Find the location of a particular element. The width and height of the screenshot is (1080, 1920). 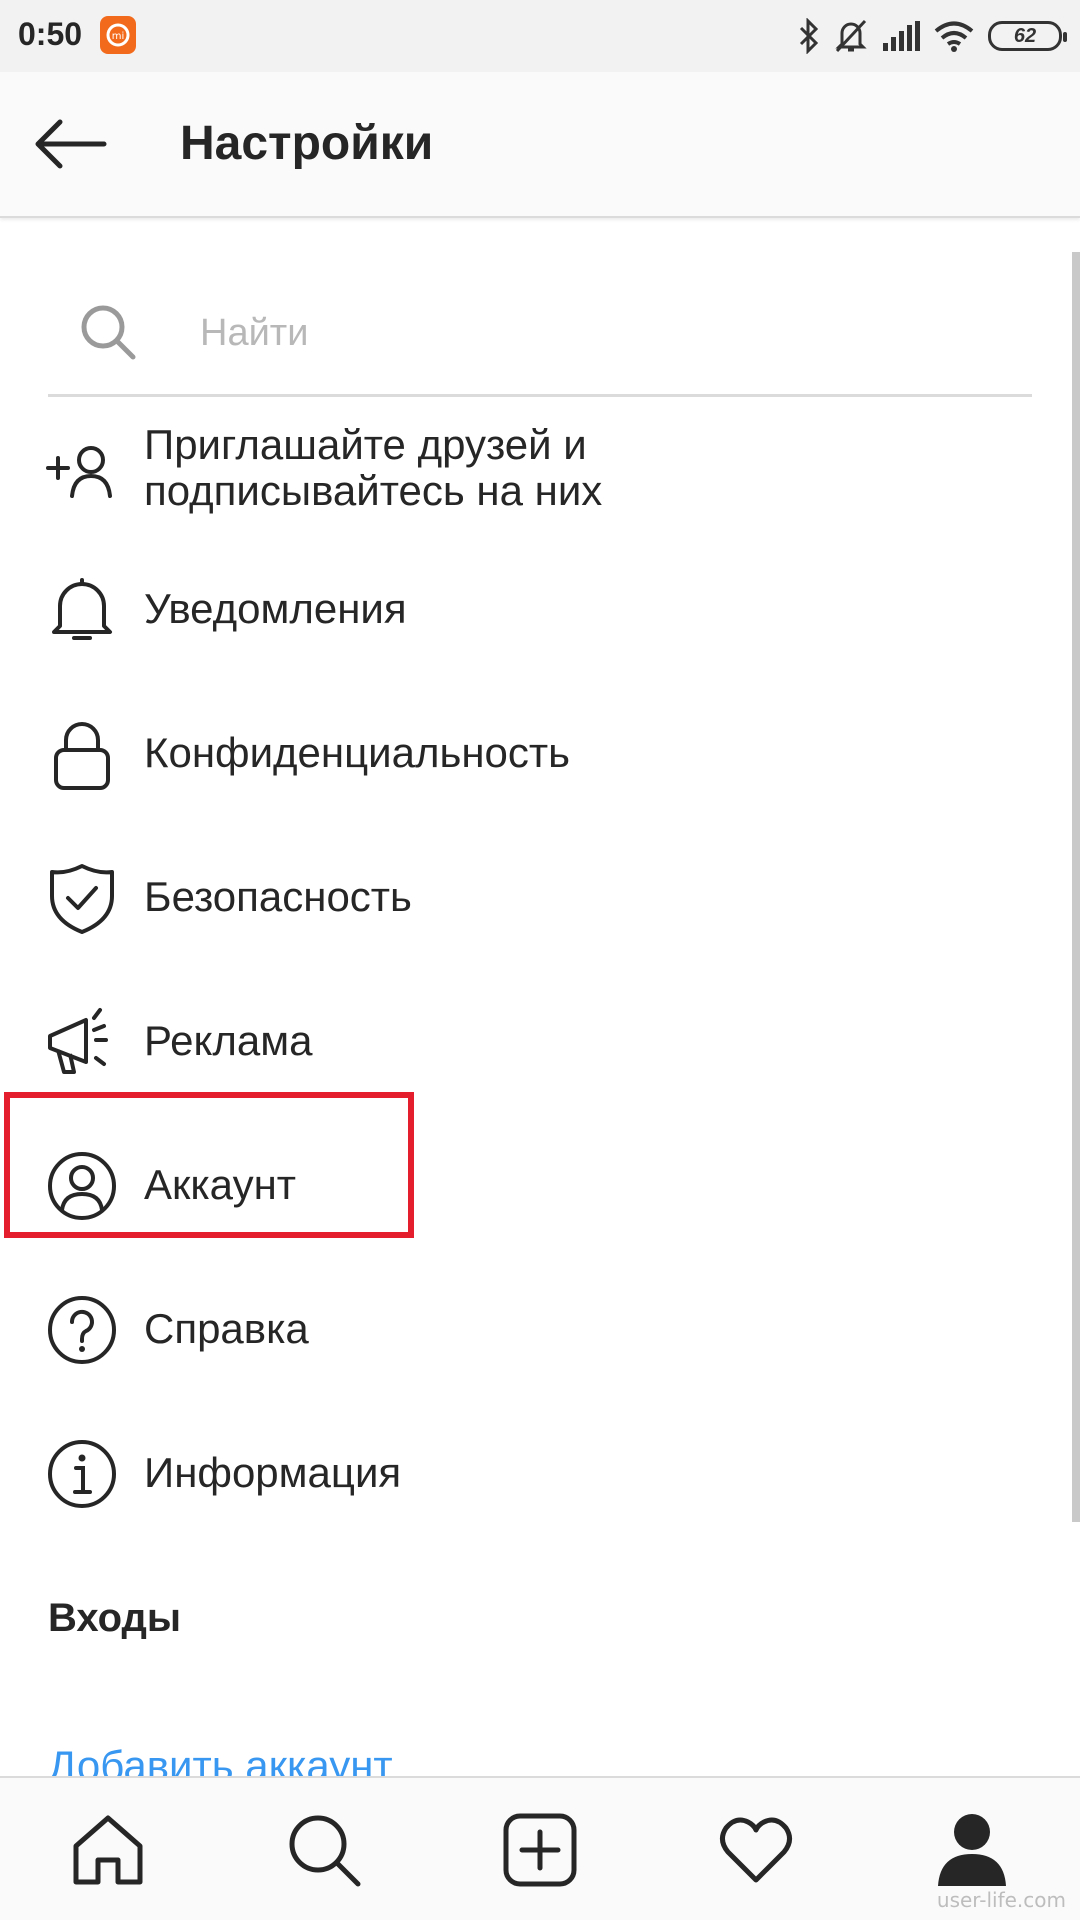

menu-item-notifications: Уведомления is located at coordinates (530, 611).